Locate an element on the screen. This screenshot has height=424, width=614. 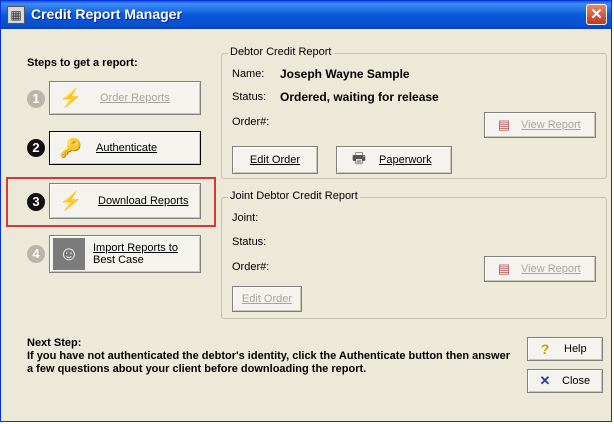
window-title: Credit Report Manager is located at coordinates (106, 14).